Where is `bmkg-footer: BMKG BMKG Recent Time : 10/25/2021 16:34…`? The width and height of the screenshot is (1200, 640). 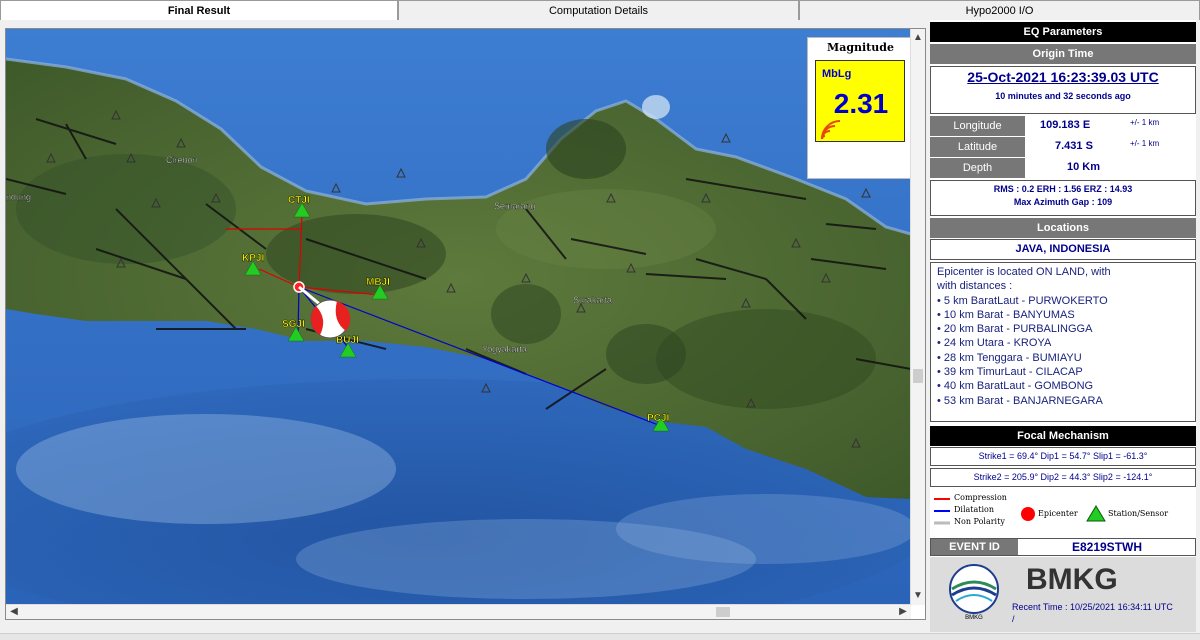
bmkg-footer: BMKG BMKG Recent Time : 10/25/2021 16:34… is located at coordinates (1063, 594).